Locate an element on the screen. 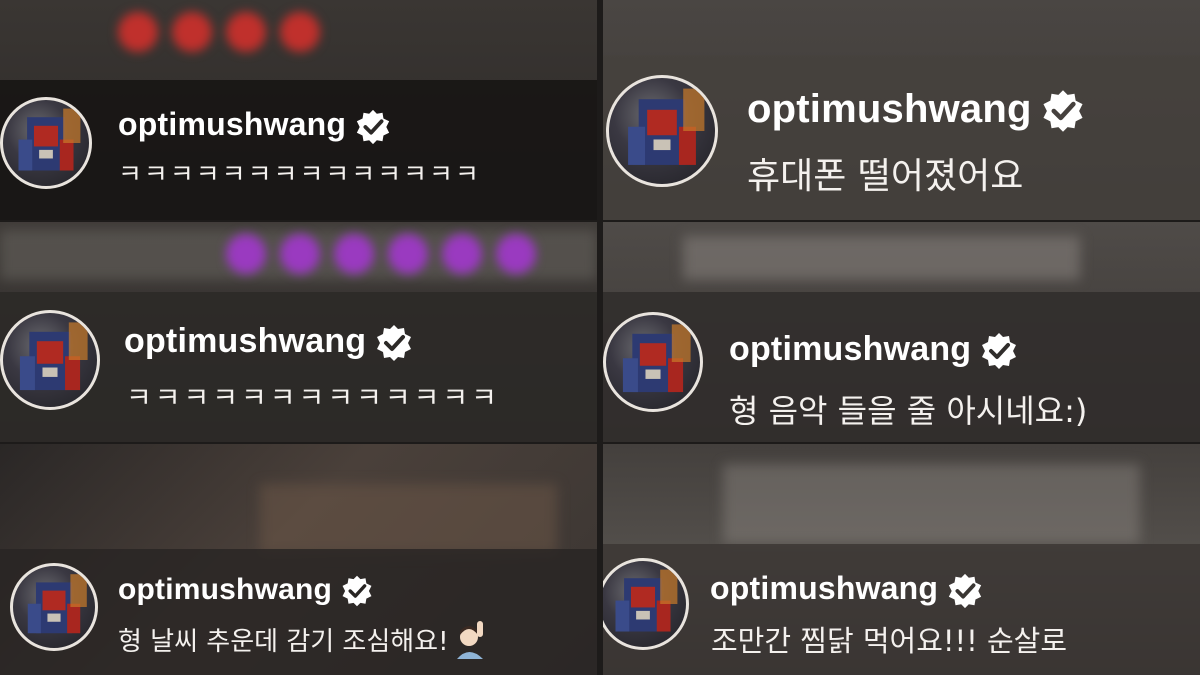  live-comment: optimushwang ㅋㅋㅋㅋㅋㅋㅋㅋㅋㅋㅋㅋㅋㅋ is located at coordinates (298, 150).